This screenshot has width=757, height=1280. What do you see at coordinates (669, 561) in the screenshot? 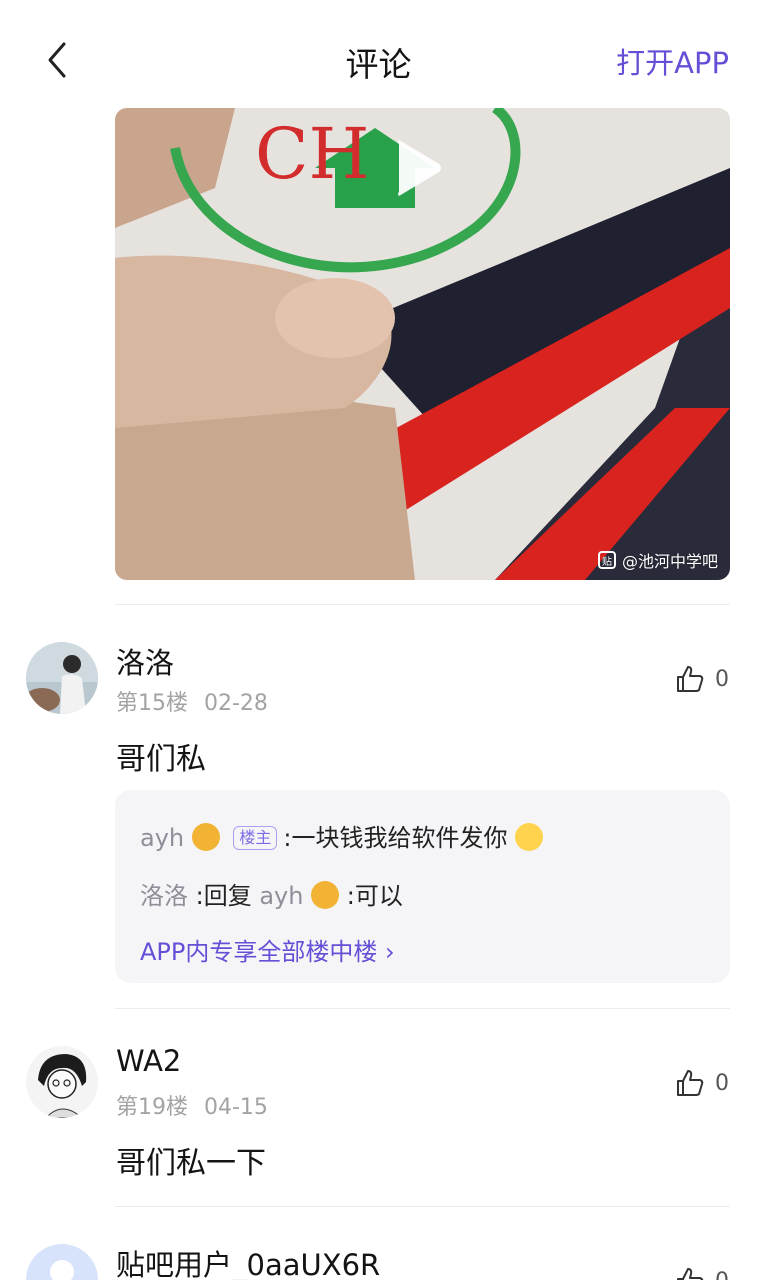
I see `watermark-text: @池河中学吧` at bounding box center [669, 561].